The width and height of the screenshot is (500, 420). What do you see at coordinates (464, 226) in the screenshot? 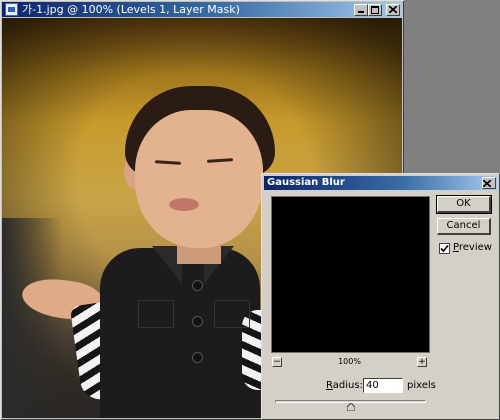
I see `cancel-button: Cancel` at bounding box center [464, 226].